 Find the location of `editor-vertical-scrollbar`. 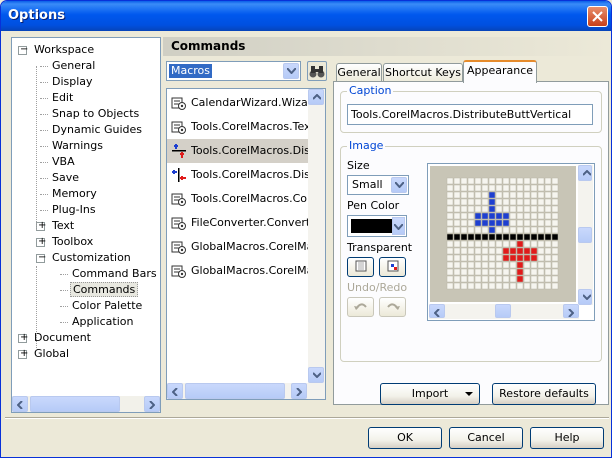

editor-vertical-scrollbar is located at coordinates (585, 235).